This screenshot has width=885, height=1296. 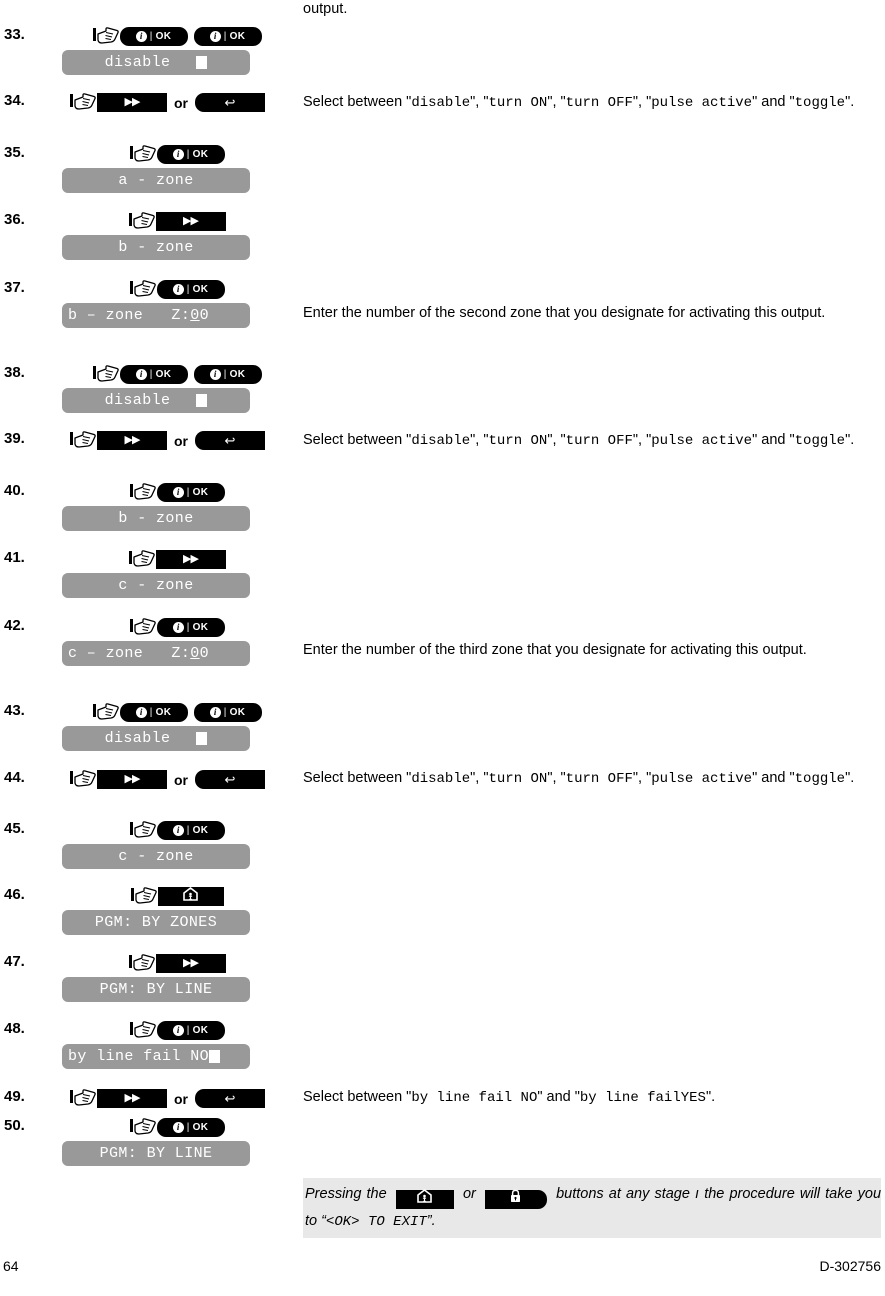 I want to click on key-sequence: ▶▶, so click(x=177, y=221).